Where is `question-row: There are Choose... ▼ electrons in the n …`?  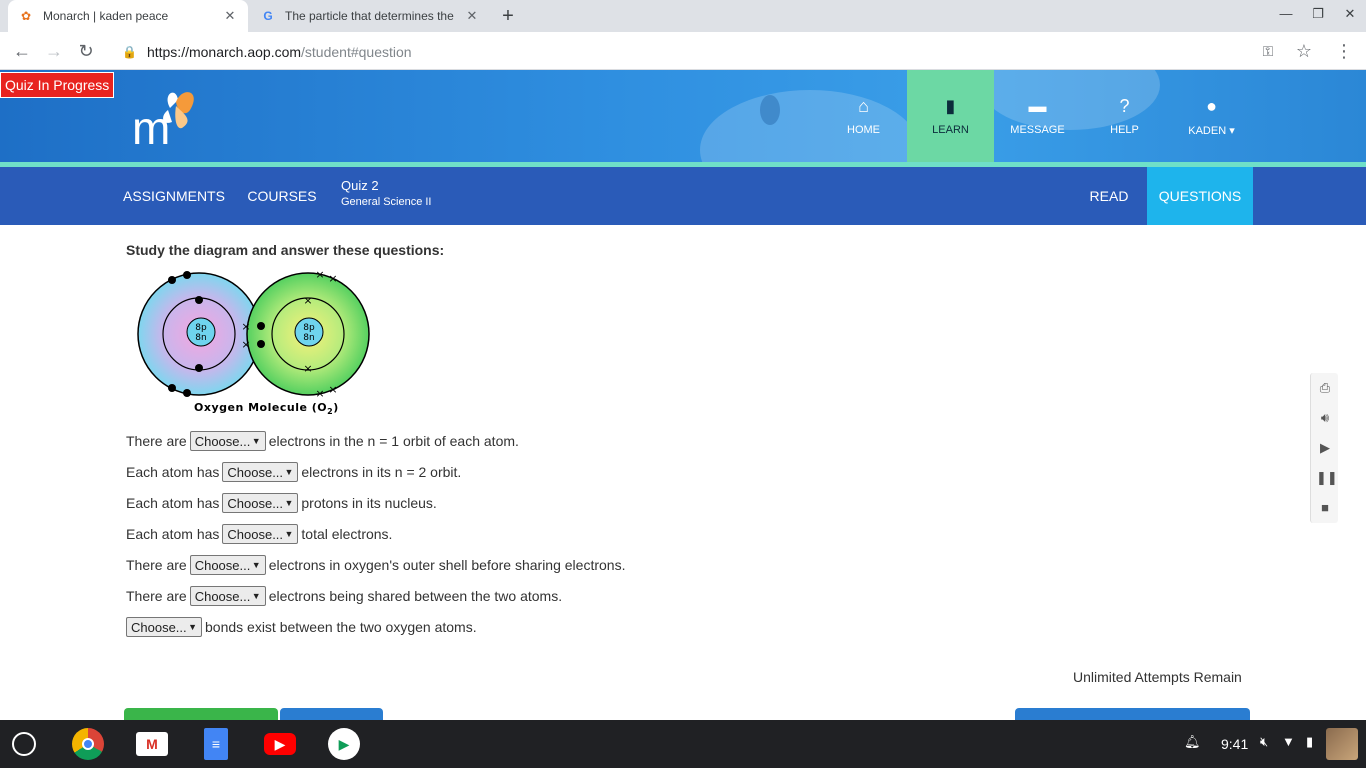 question-row: There are Choose... ▼ electrons in the n … is located at coordinates (322, 441).